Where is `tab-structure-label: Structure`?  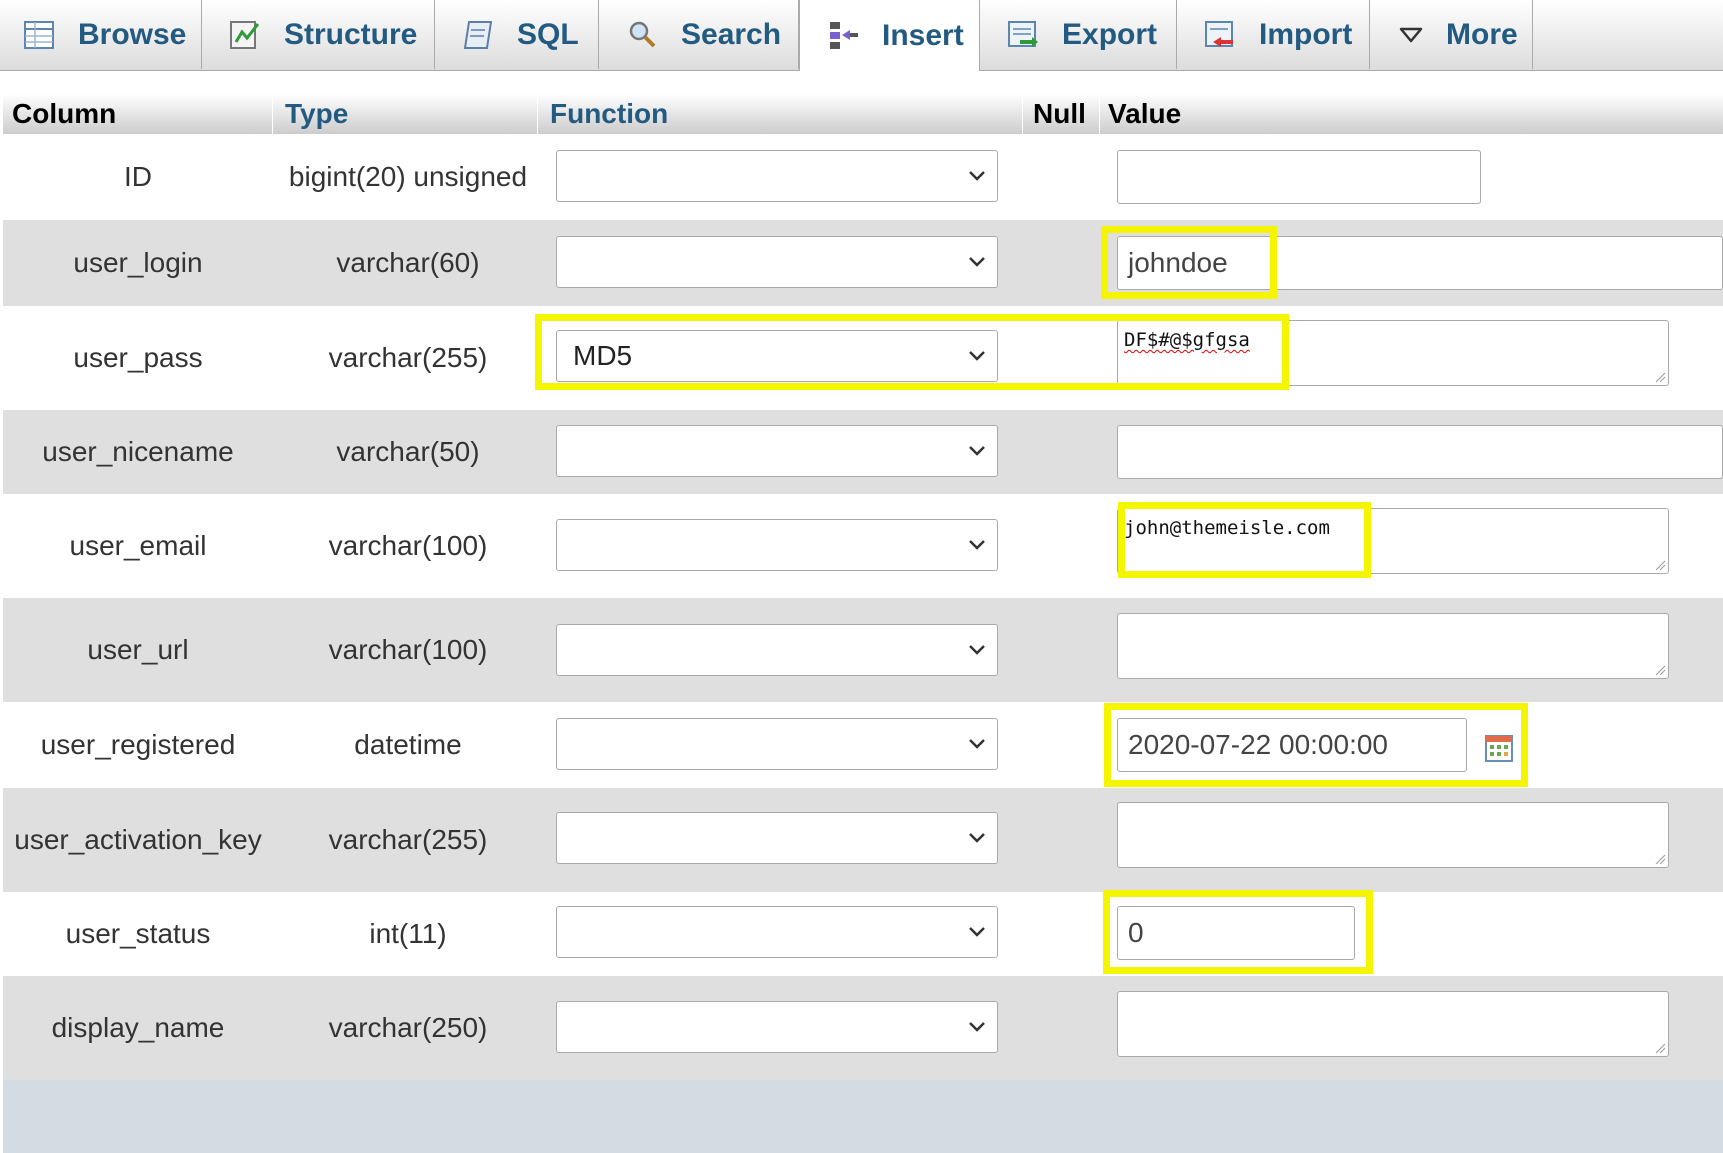 tab-structure-label: Structure is located at coordinates (351, 34).